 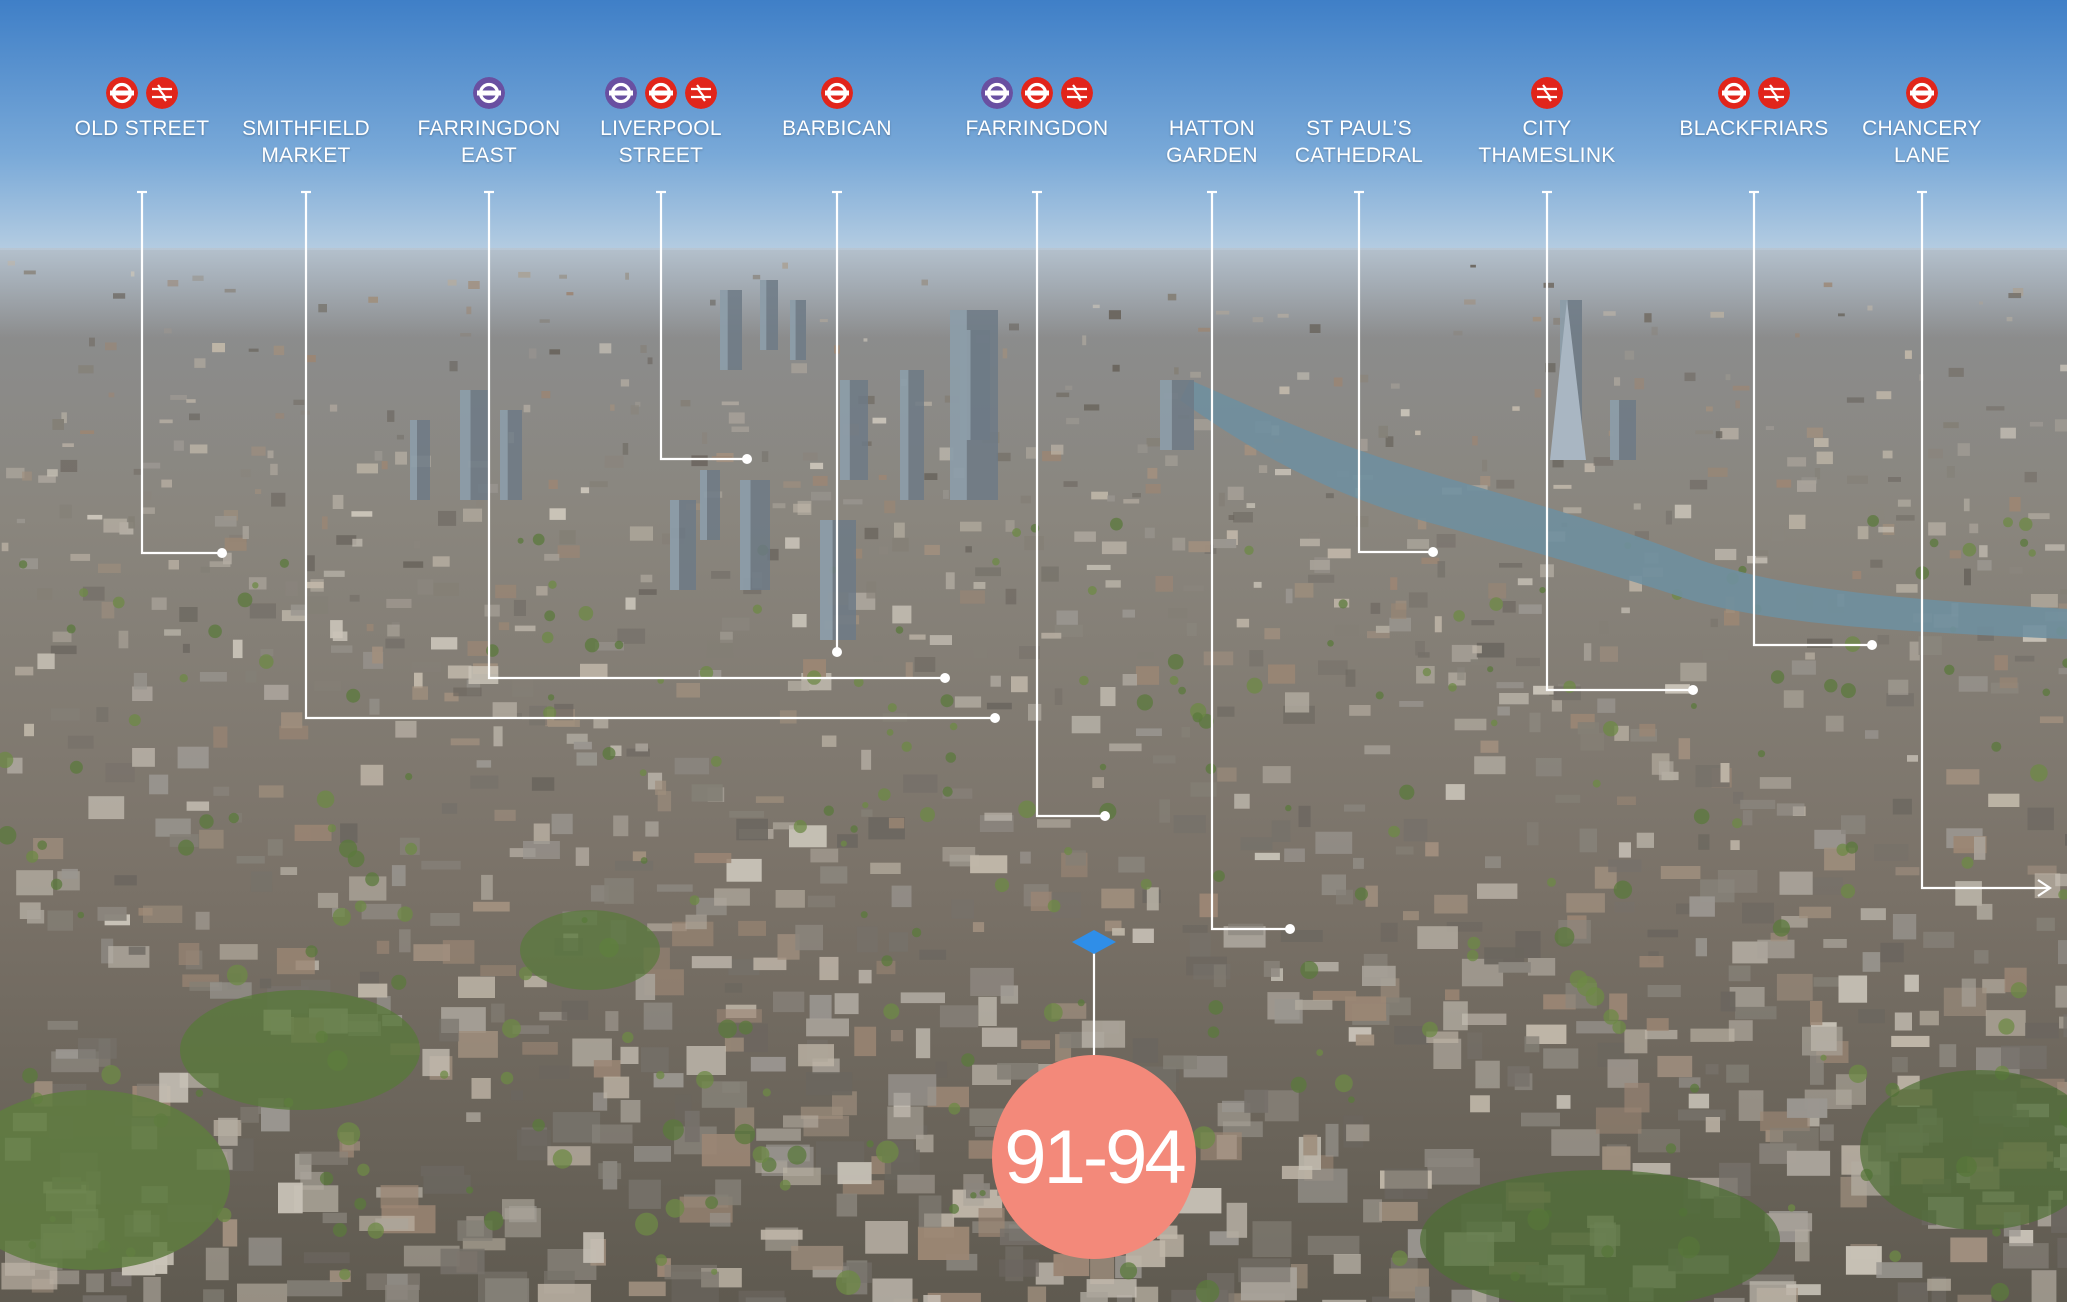 I want to click on badge-label: 91-94, so click(x=1095, y=1157).